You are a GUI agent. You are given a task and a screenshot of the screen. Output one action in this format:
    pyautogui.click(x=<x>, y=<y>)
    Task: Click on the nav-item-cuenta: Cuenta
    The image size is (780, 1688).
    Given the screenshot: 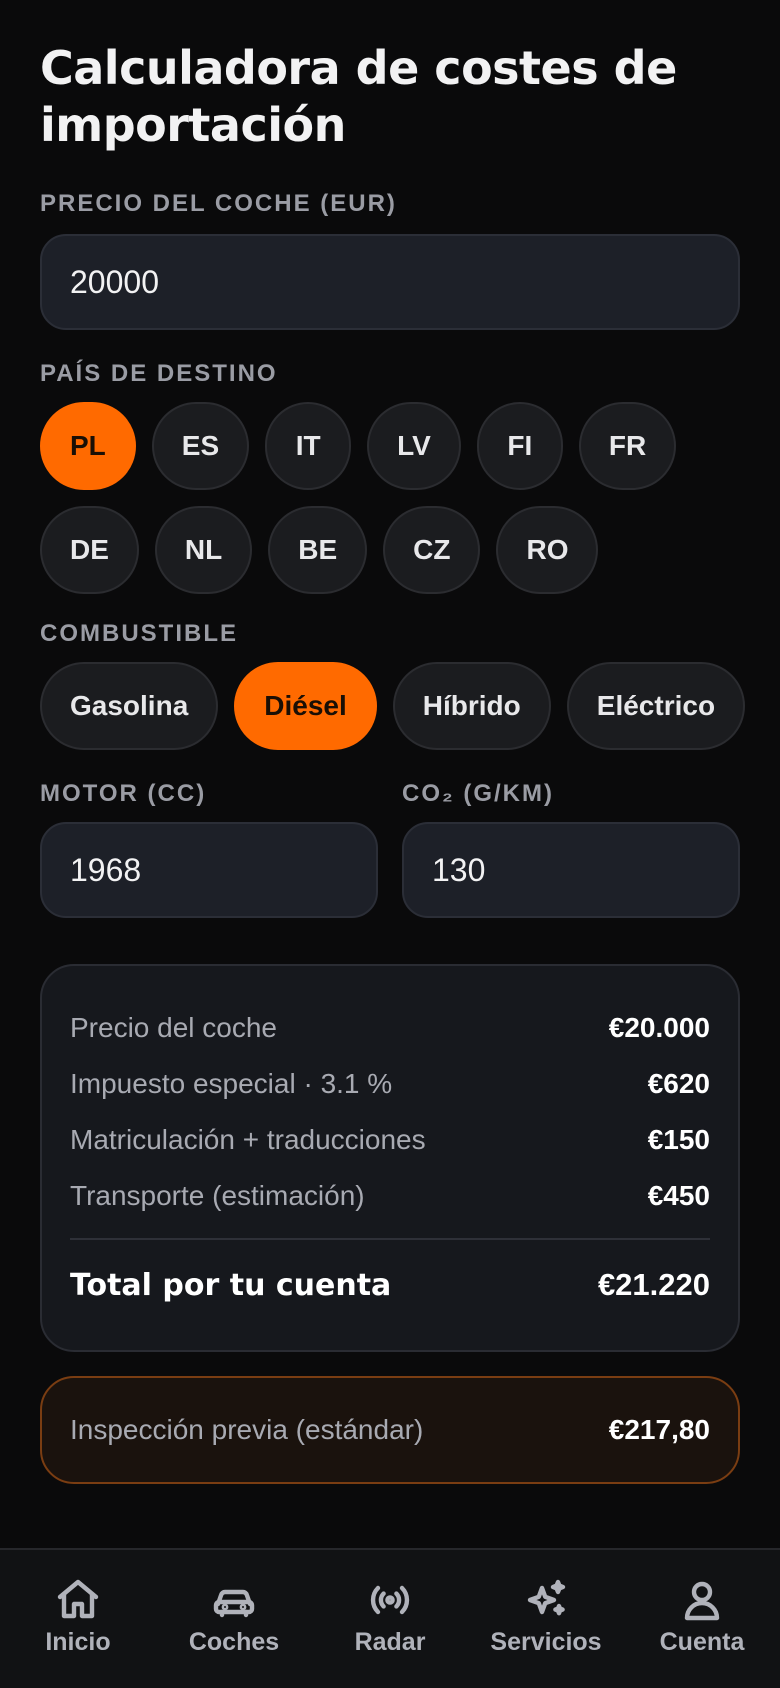 What is the action you would take?
    pyautogui.click(x=702, y=1616)
    